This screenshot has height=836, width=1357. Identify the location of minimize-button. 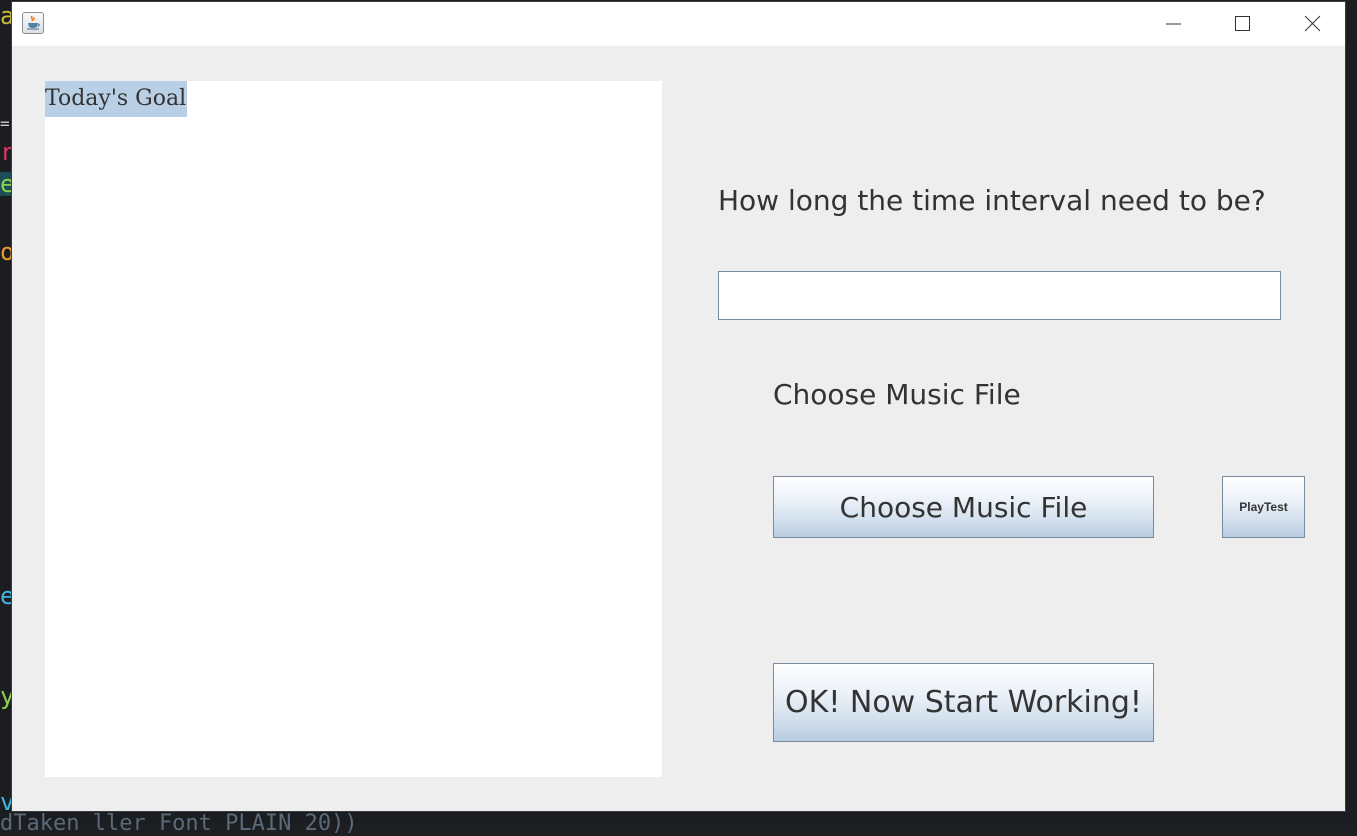
(1173, 24).